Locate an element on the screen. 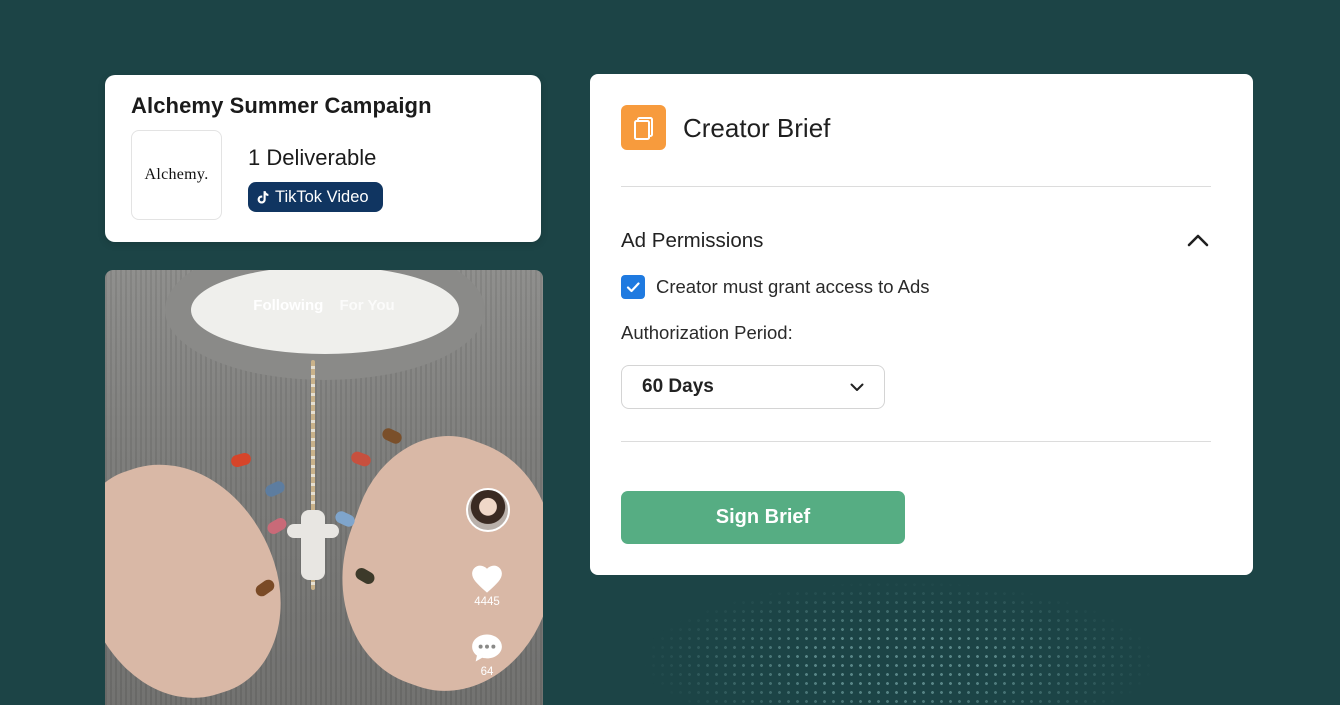 The height and width of the screenshot is (705, 1340). comment-icon is located at coordinates (487, 648).